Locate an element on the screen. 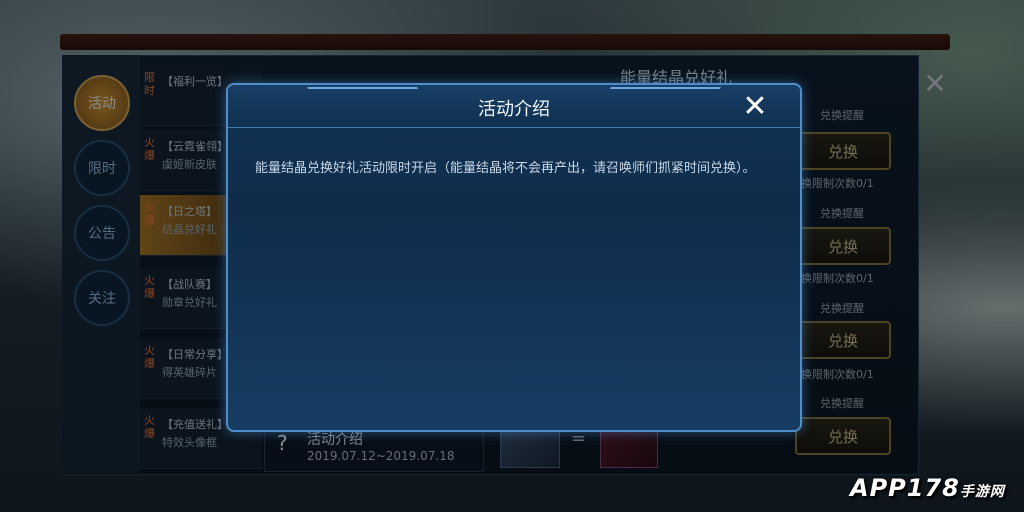 The height and width of the screenshot is (512, 1024). dialog-body: 能量结晶兑换好礼活动限时开启（能量结晶将不会再产出，请召唤师们抓紧时间兑换）。 is located at coordinates (505, 168).